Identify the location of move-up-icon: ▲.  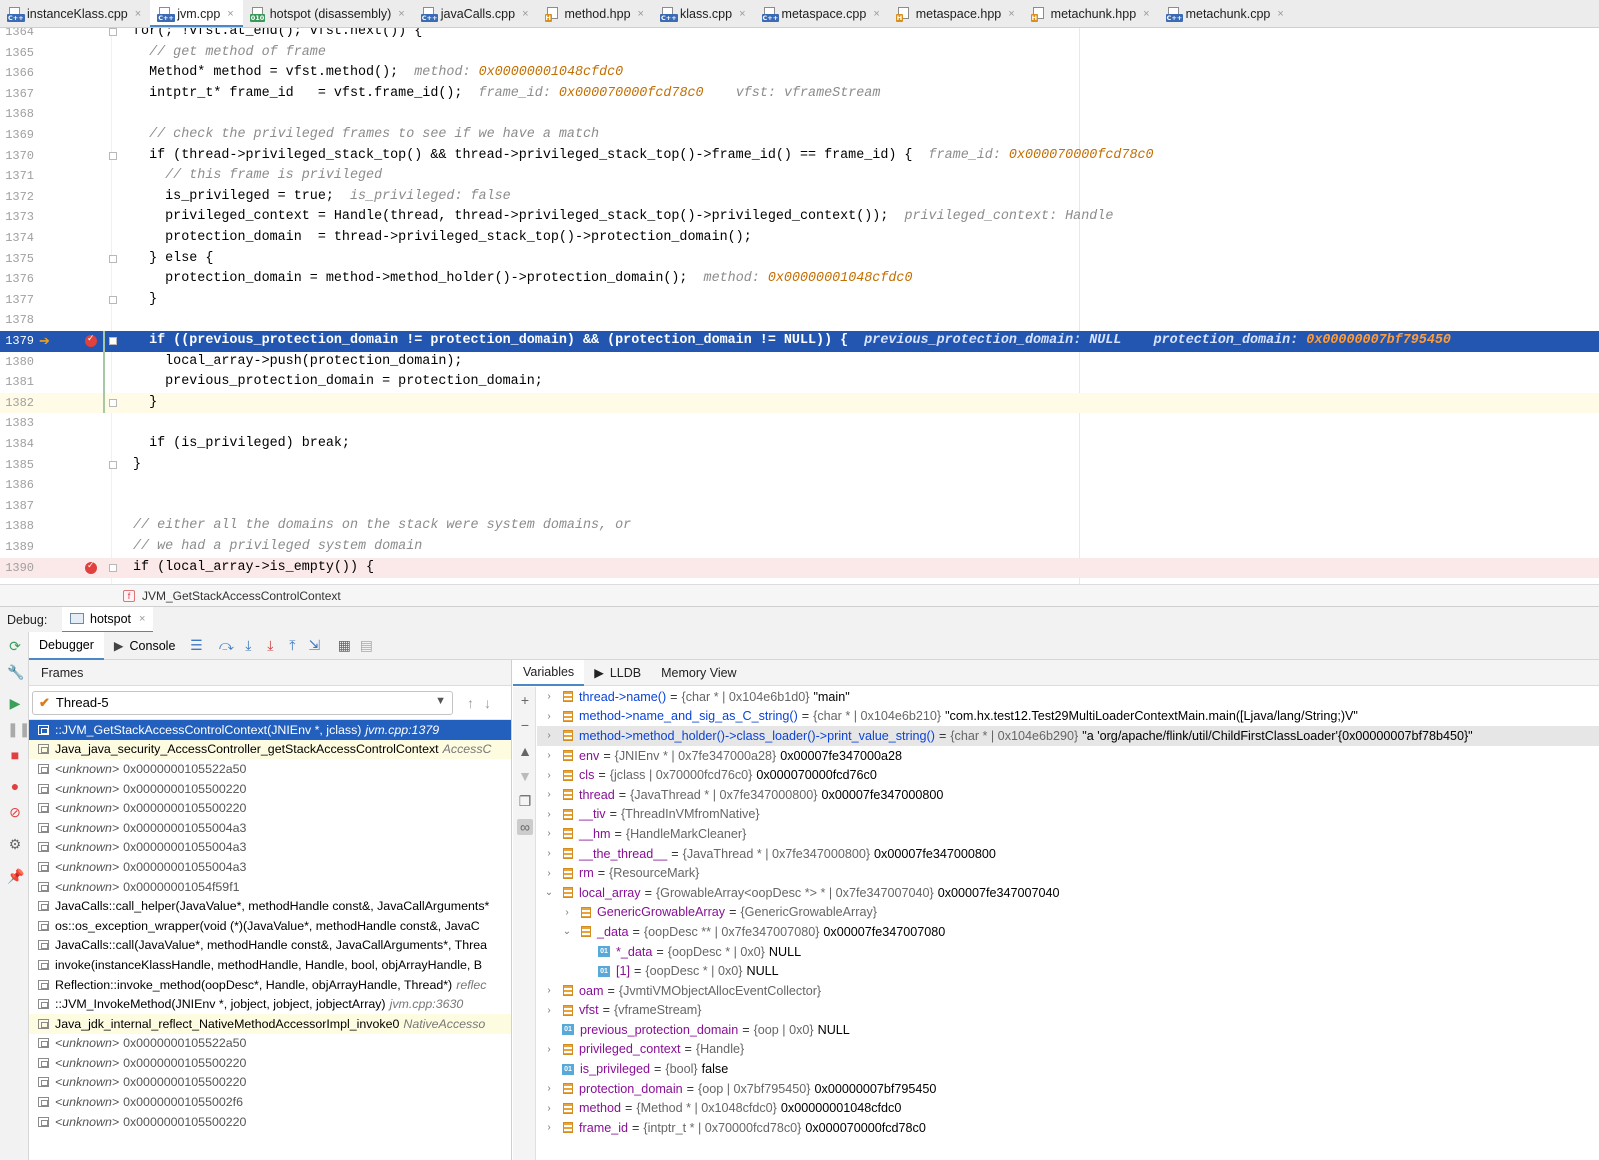
(525, 751).